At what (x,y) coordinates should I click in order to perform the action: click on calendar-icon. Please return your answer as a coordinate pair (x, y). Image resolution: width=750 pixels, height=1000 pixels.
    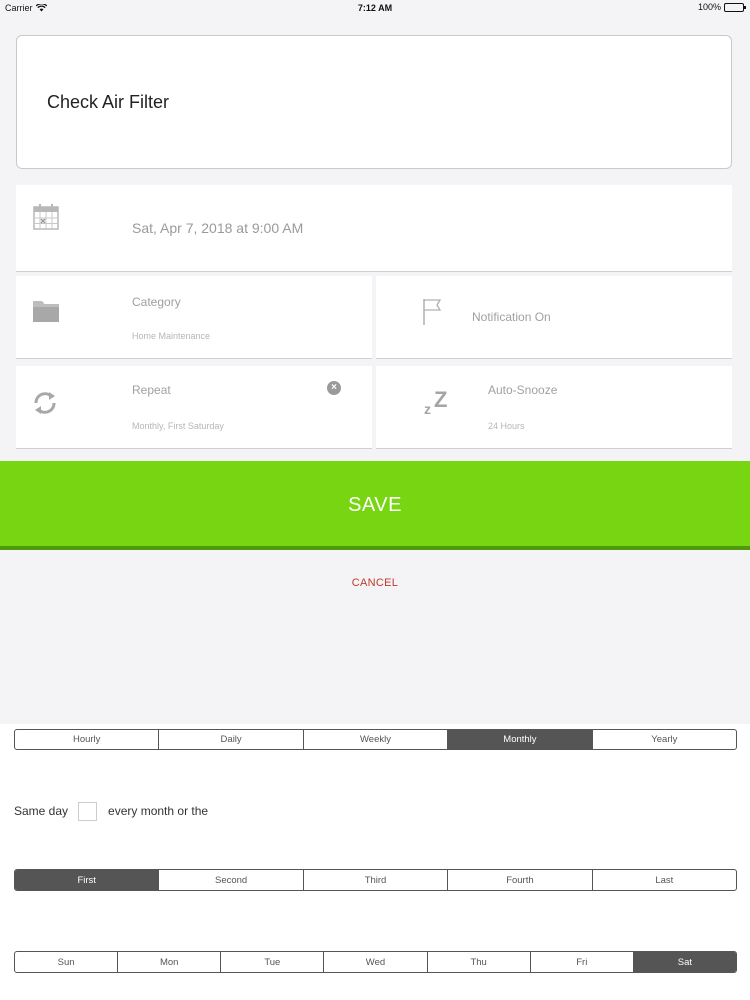
    Looking at the image, I should click on (46, 217).